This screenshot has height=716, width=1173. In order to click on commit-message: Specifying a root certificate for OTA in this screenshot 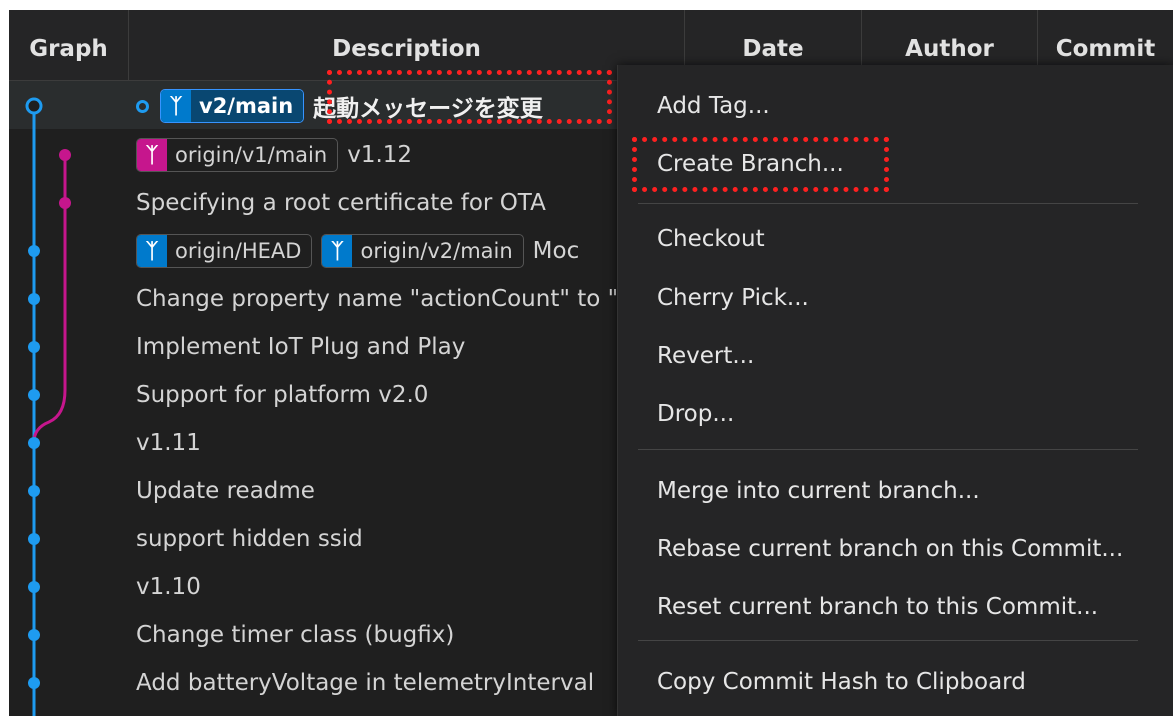, I will do `click(341, 203)`.